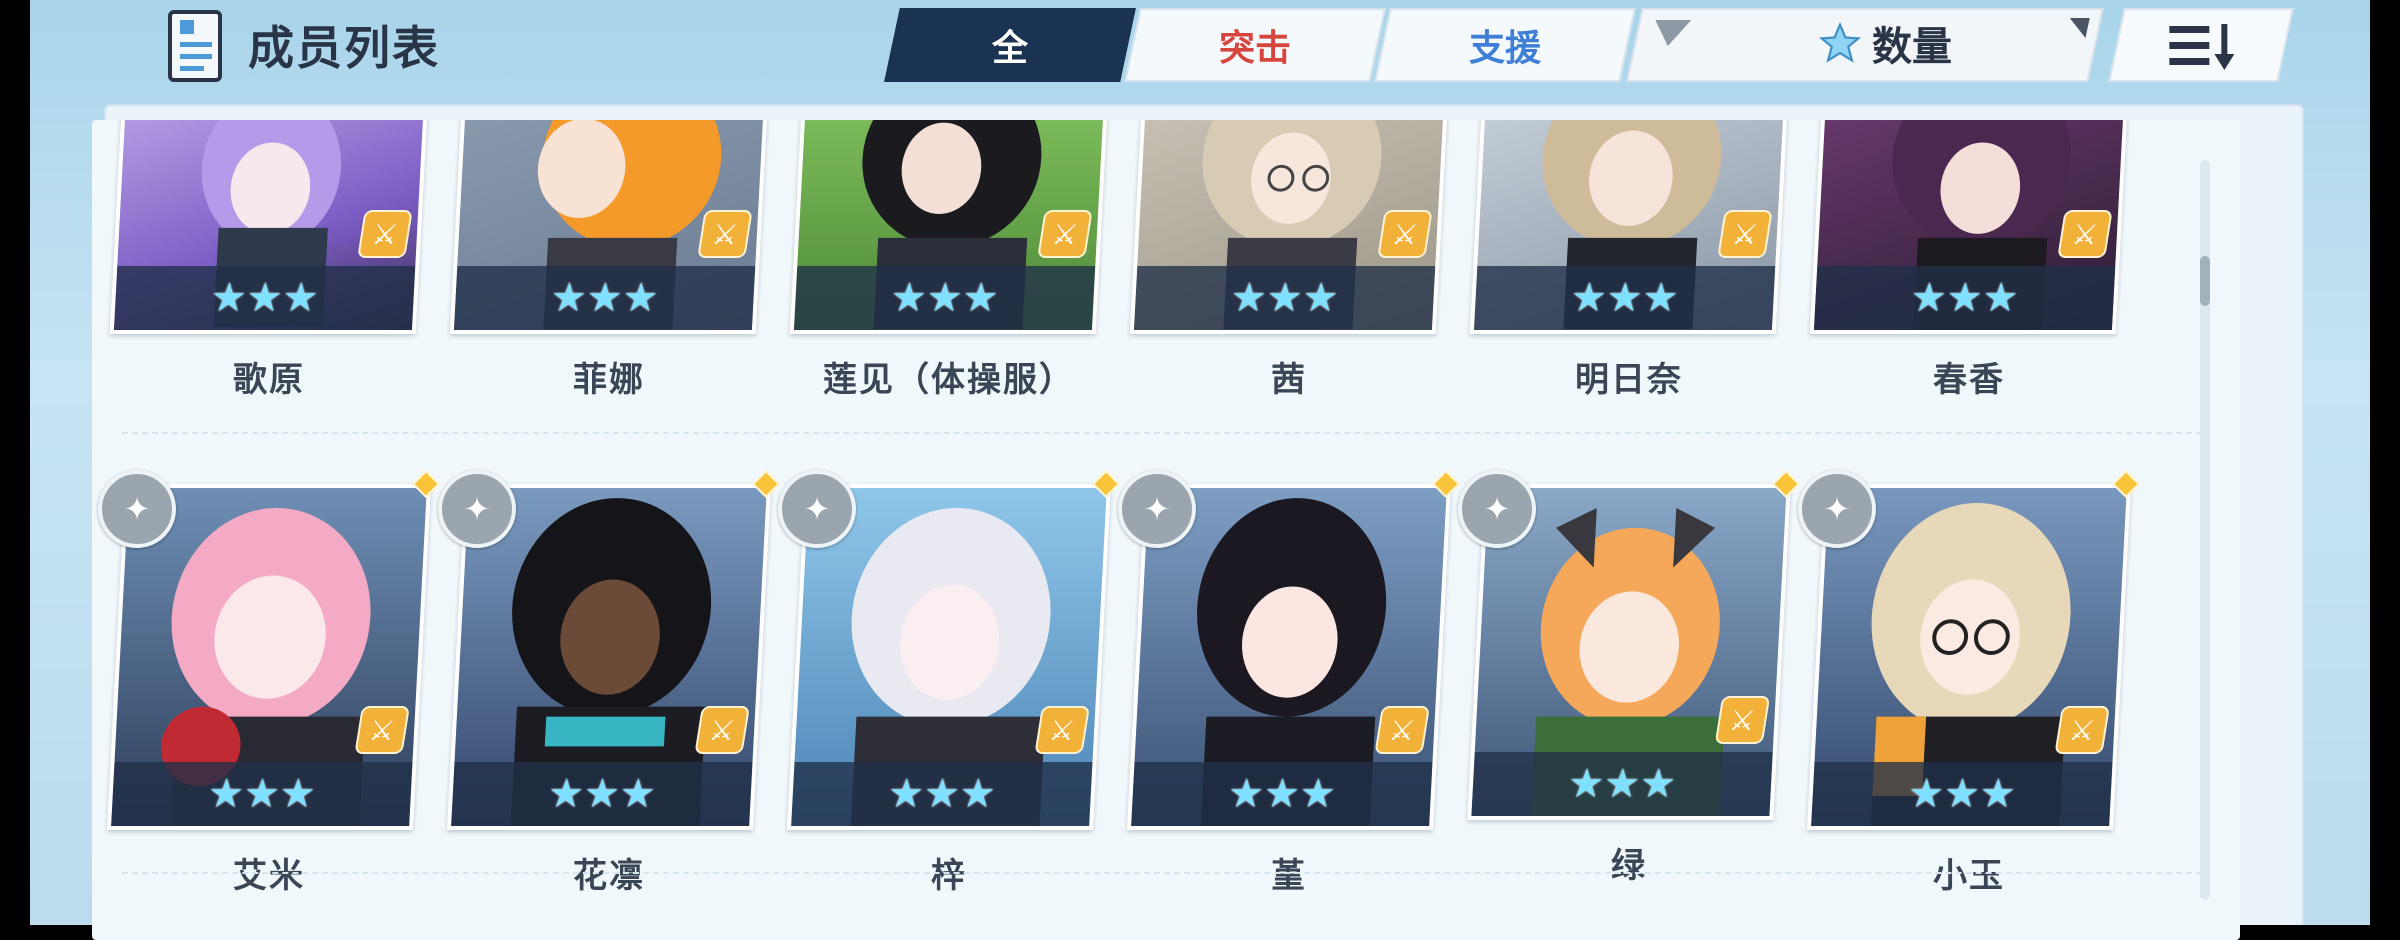 This screenshot has height=940, width=2400. What do you see at coordinates (1629, 678) in the screenshot?
I see `member-card: ✦ ★★★ ⚔ 绿` at bounding box center [1629, 678].